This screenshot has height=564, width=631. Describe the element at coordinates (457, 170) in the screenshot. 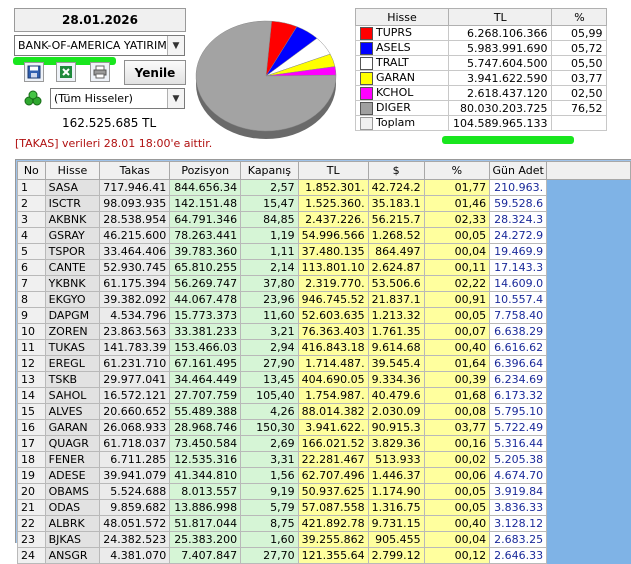

I see `column-header: %` at that location.